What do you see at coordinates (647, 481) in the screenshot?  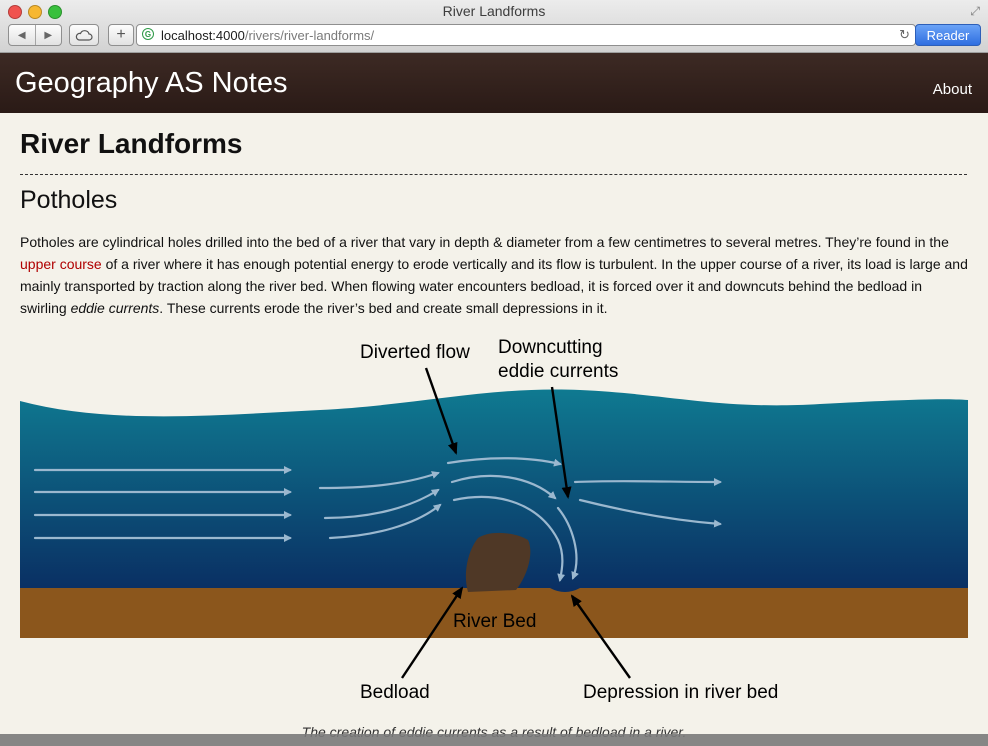 I see `flow-arrow` at bounding box center [647, 481].